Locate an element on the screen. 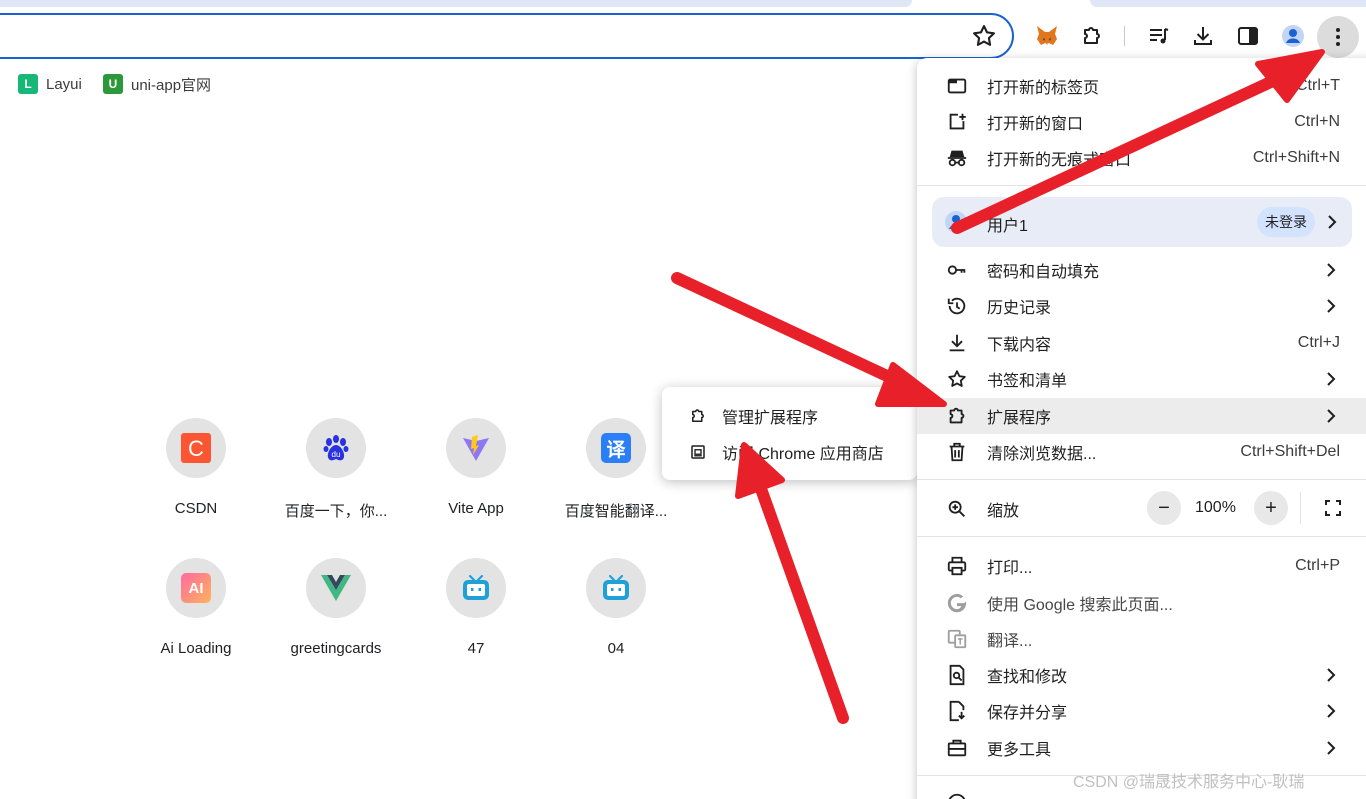 The image size is (1366, 799). side-panel-icon is located at coordinates (1248, 36).